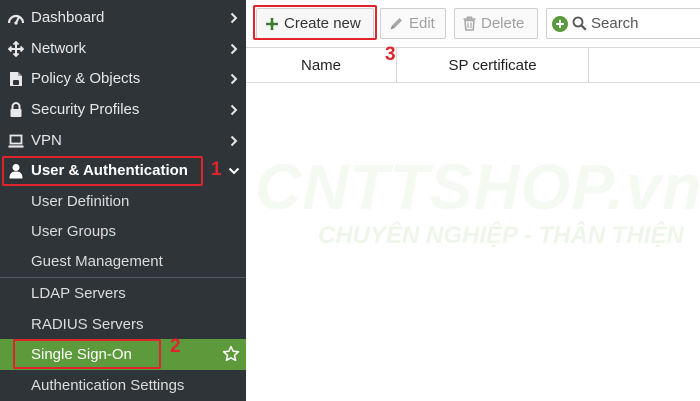 Image resolution: width=700 pixels, height=401 pixels. Describe the element at coordinates (123, 48) in the screenshot. I see `sidebar-item-network: Network` at that location.